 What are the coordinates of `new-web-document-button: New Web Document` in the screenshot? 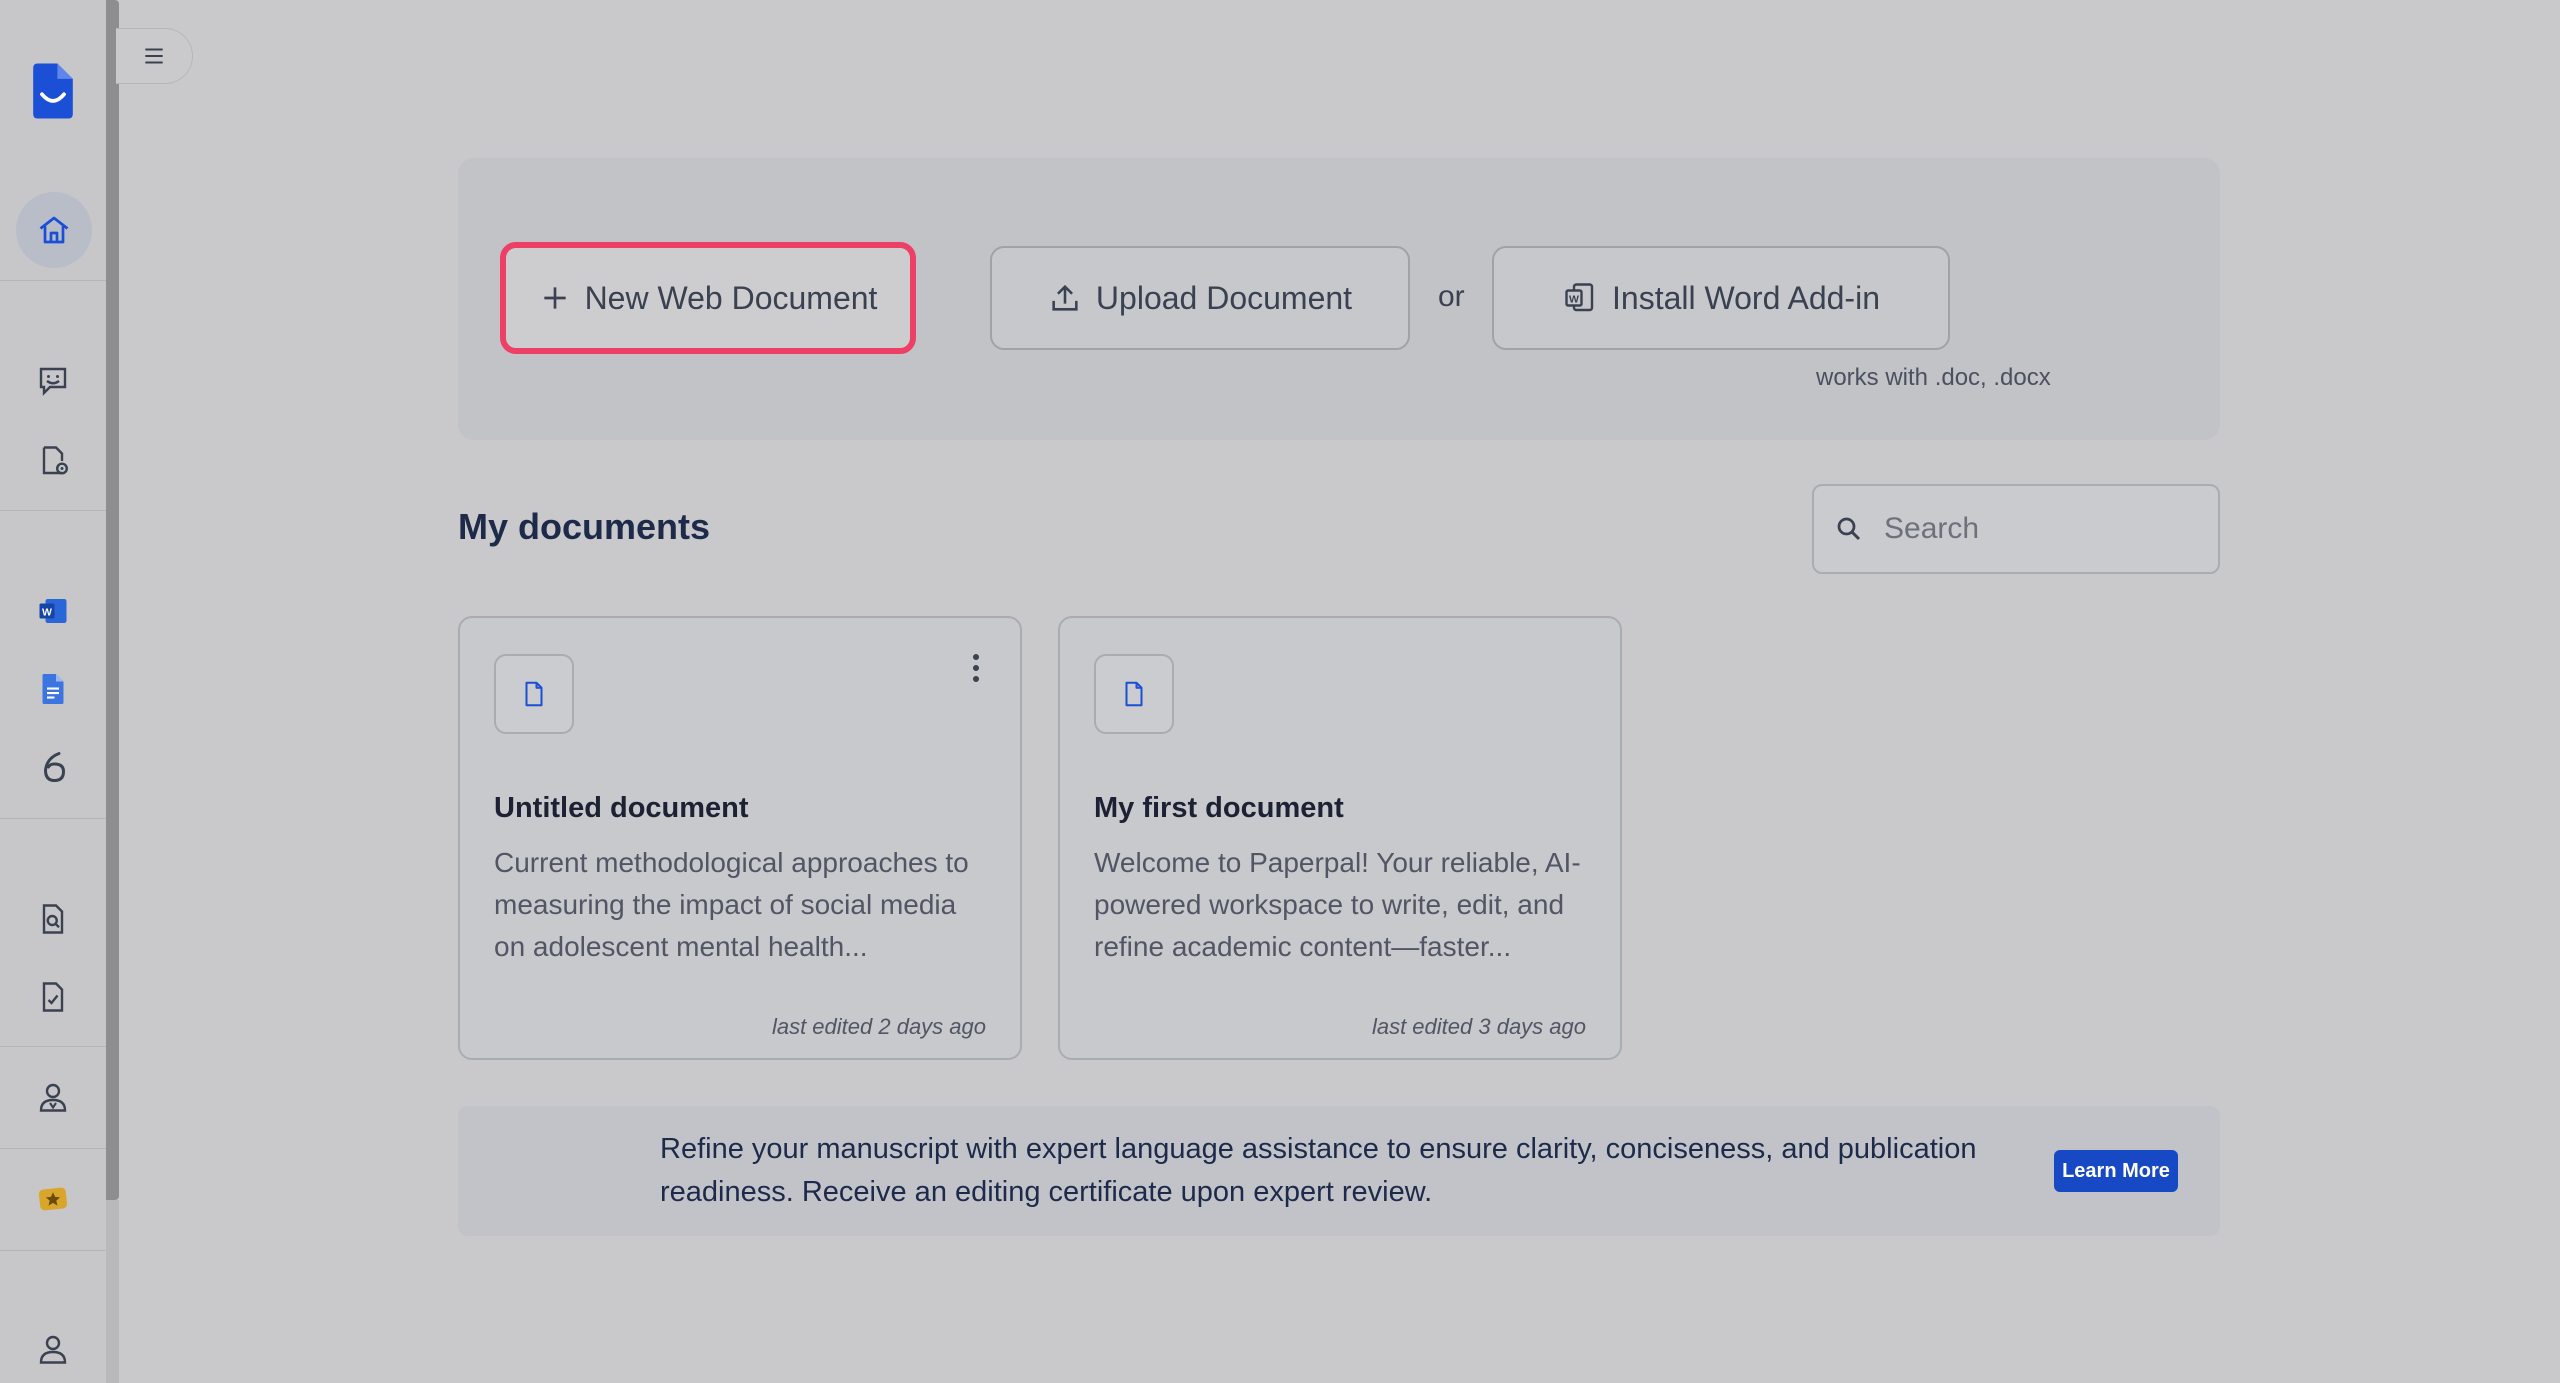 It's located at (708, 298).